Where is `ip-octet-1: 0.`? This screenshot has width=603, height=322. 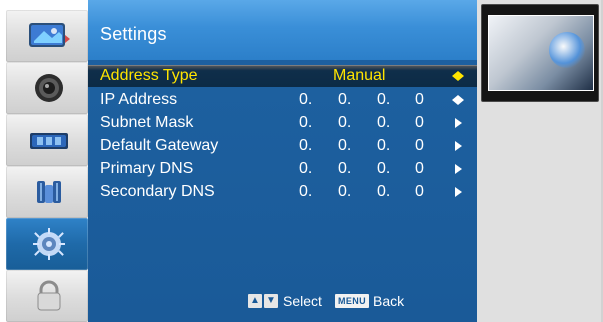
ip-octet-1: 0. is located at coordinates (306, 99).